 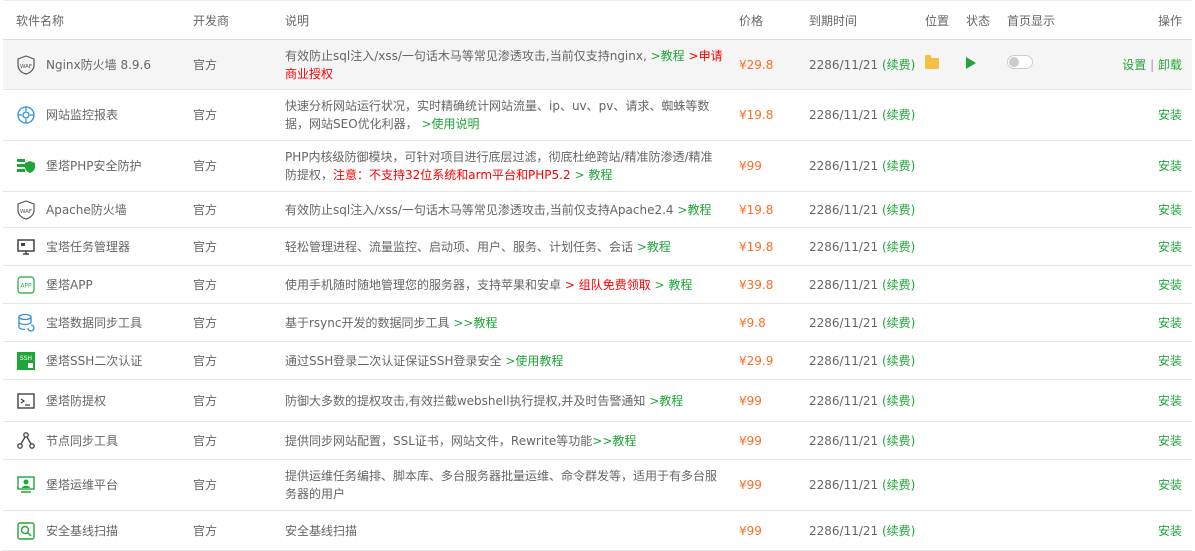 What do you see at coordinates (76, 400) in the screenshot?
I see `plugin-name: 堡塔防提权` at bounding box center [76, 400].